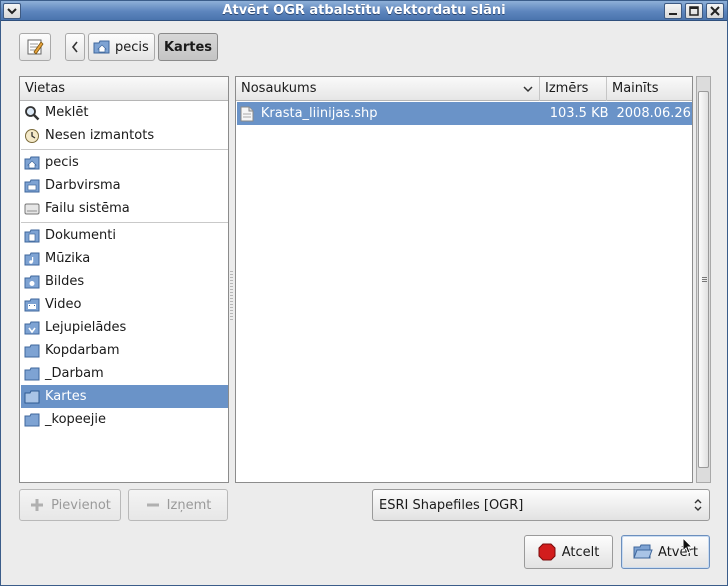 This screenshot has height=586, width=728. Describe the element at coordinates (635, 88) in the screenshot. I see `column-modified-label: Mainīts` at that location.